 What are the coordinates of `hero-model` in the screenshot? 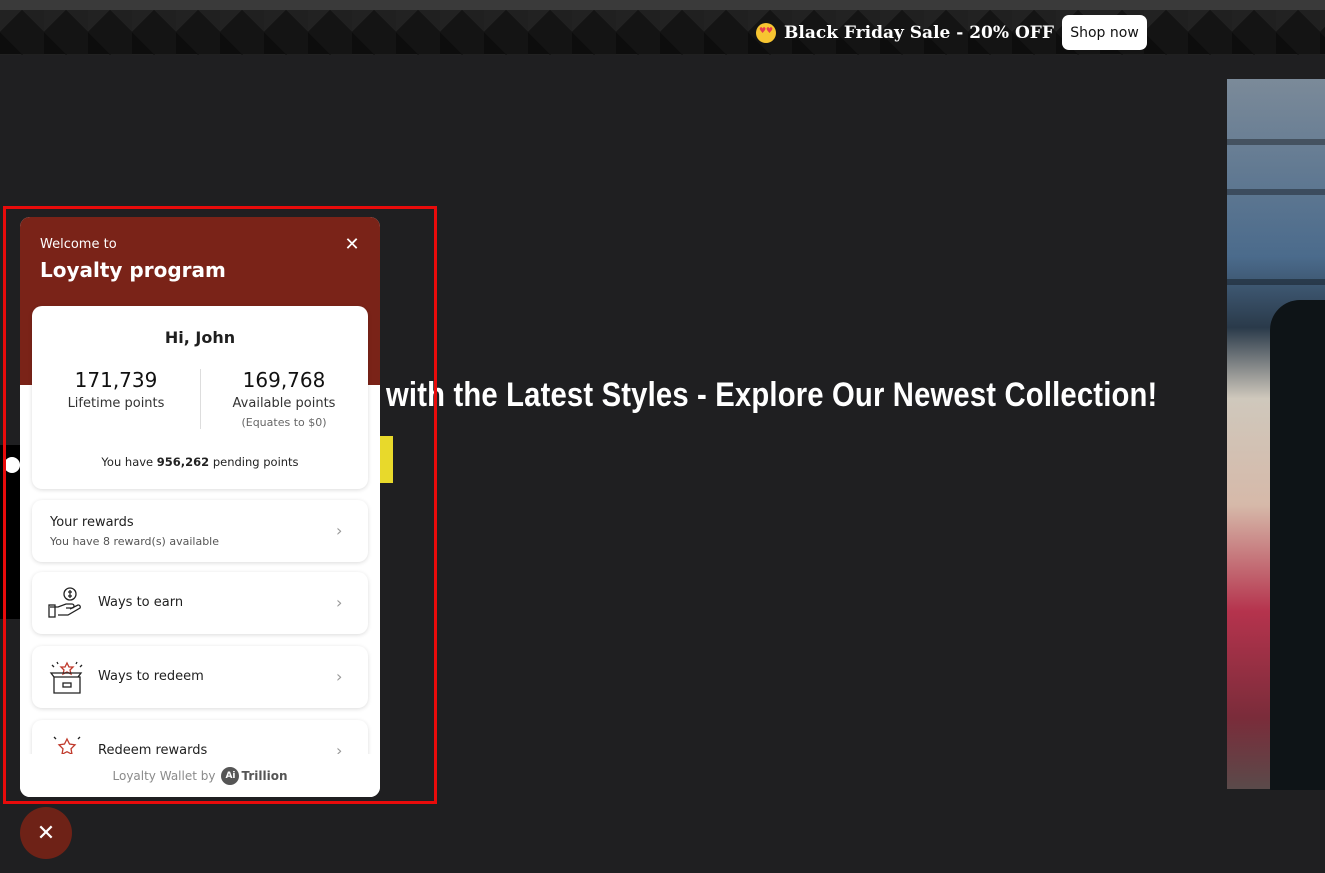 It's located at (1297, 545).